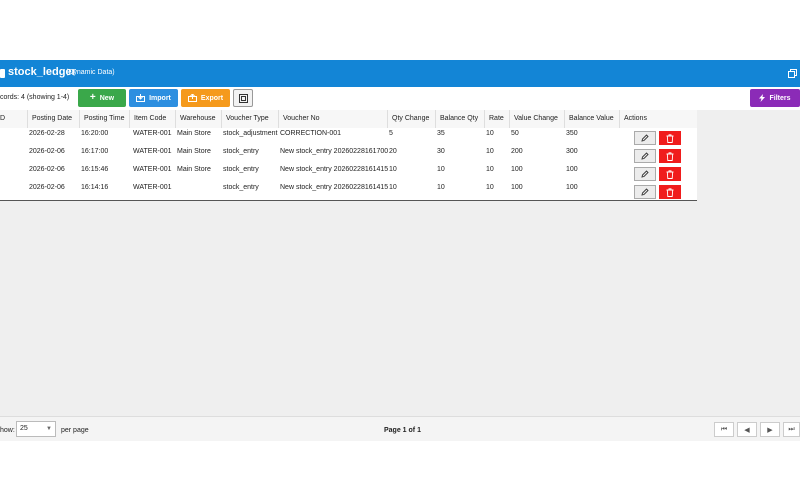  I want to click on last-page-button: ⏭, so click(791, 429).